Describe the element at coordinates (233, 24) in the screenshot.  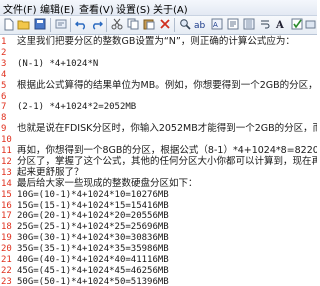
I see `insert-icon` at that location.